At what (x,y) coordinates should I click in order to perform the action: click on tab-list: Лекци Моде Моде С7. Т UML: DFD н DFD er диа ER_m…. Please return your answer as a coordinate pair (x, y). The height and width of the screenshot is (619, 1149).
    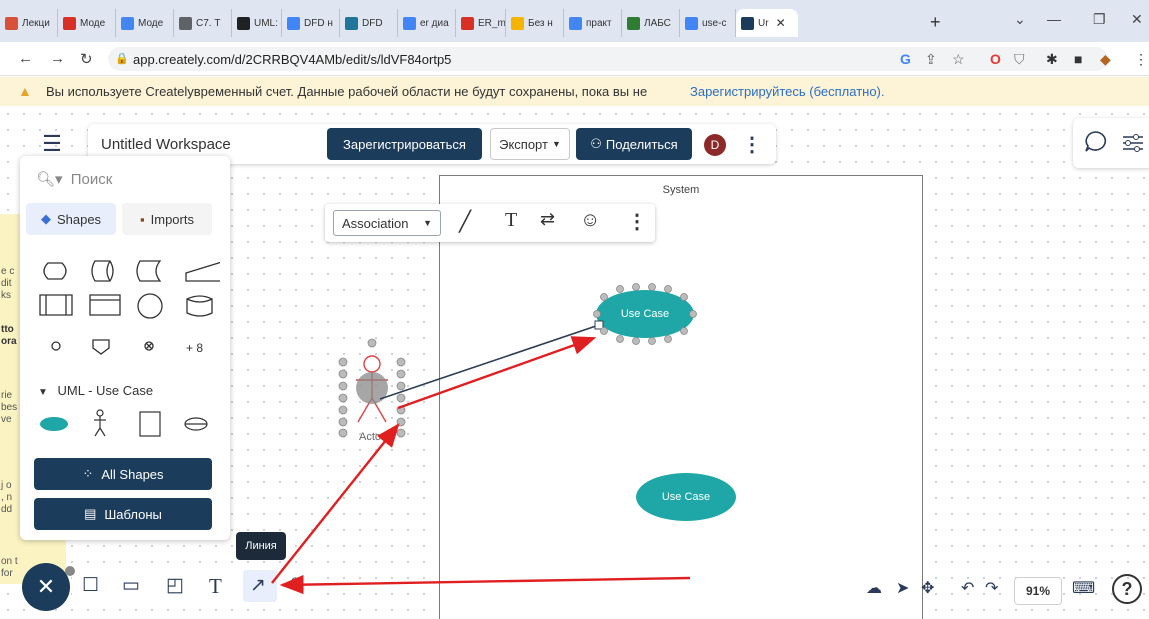
    Looking at the image, I should click on (399, 23).